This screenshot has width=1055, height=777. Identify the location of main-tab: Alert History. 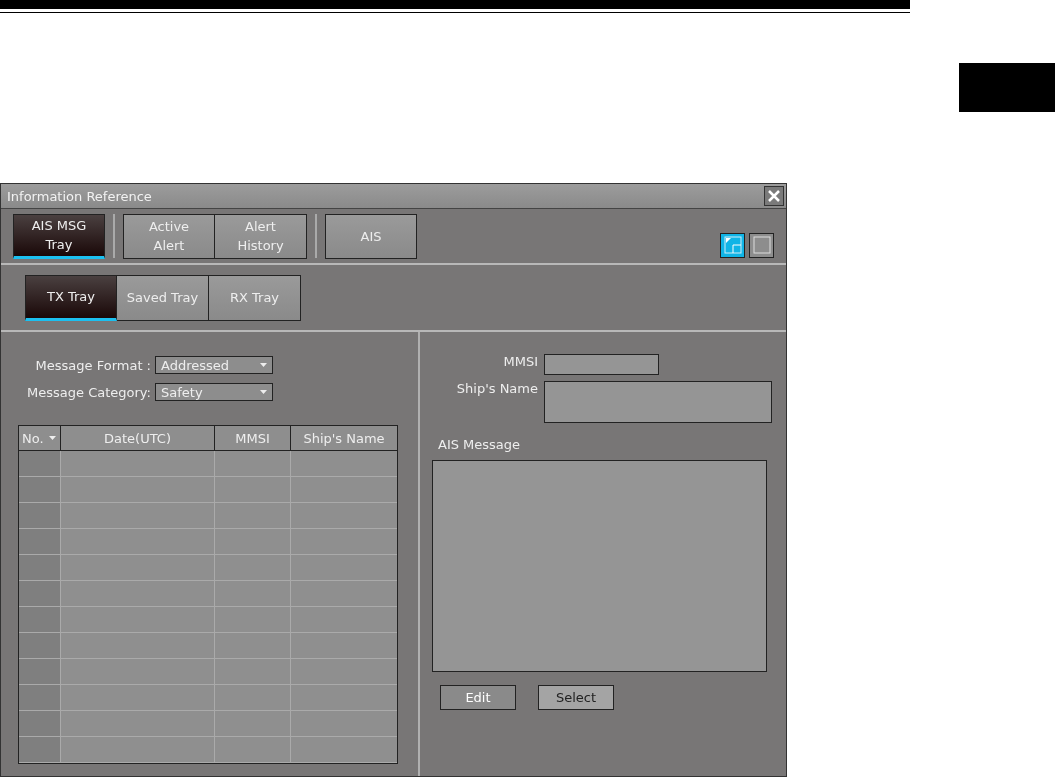
(261, 236).